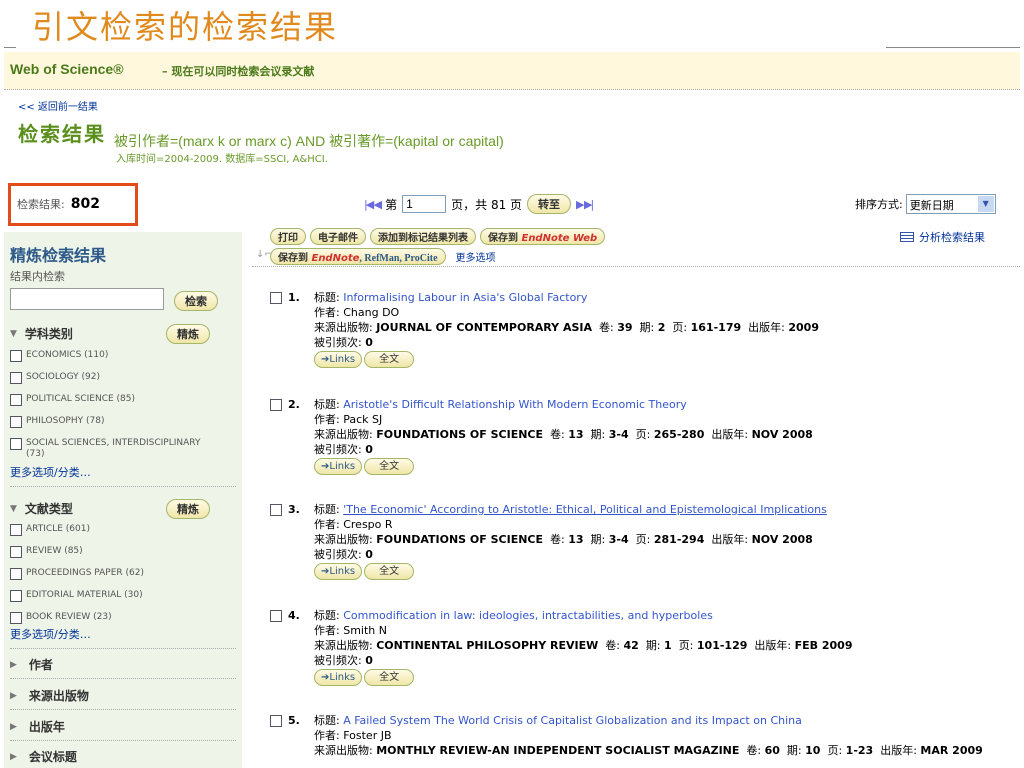 The image size is (1024, 768). I want to click on search-within-input, so click(87, 299).